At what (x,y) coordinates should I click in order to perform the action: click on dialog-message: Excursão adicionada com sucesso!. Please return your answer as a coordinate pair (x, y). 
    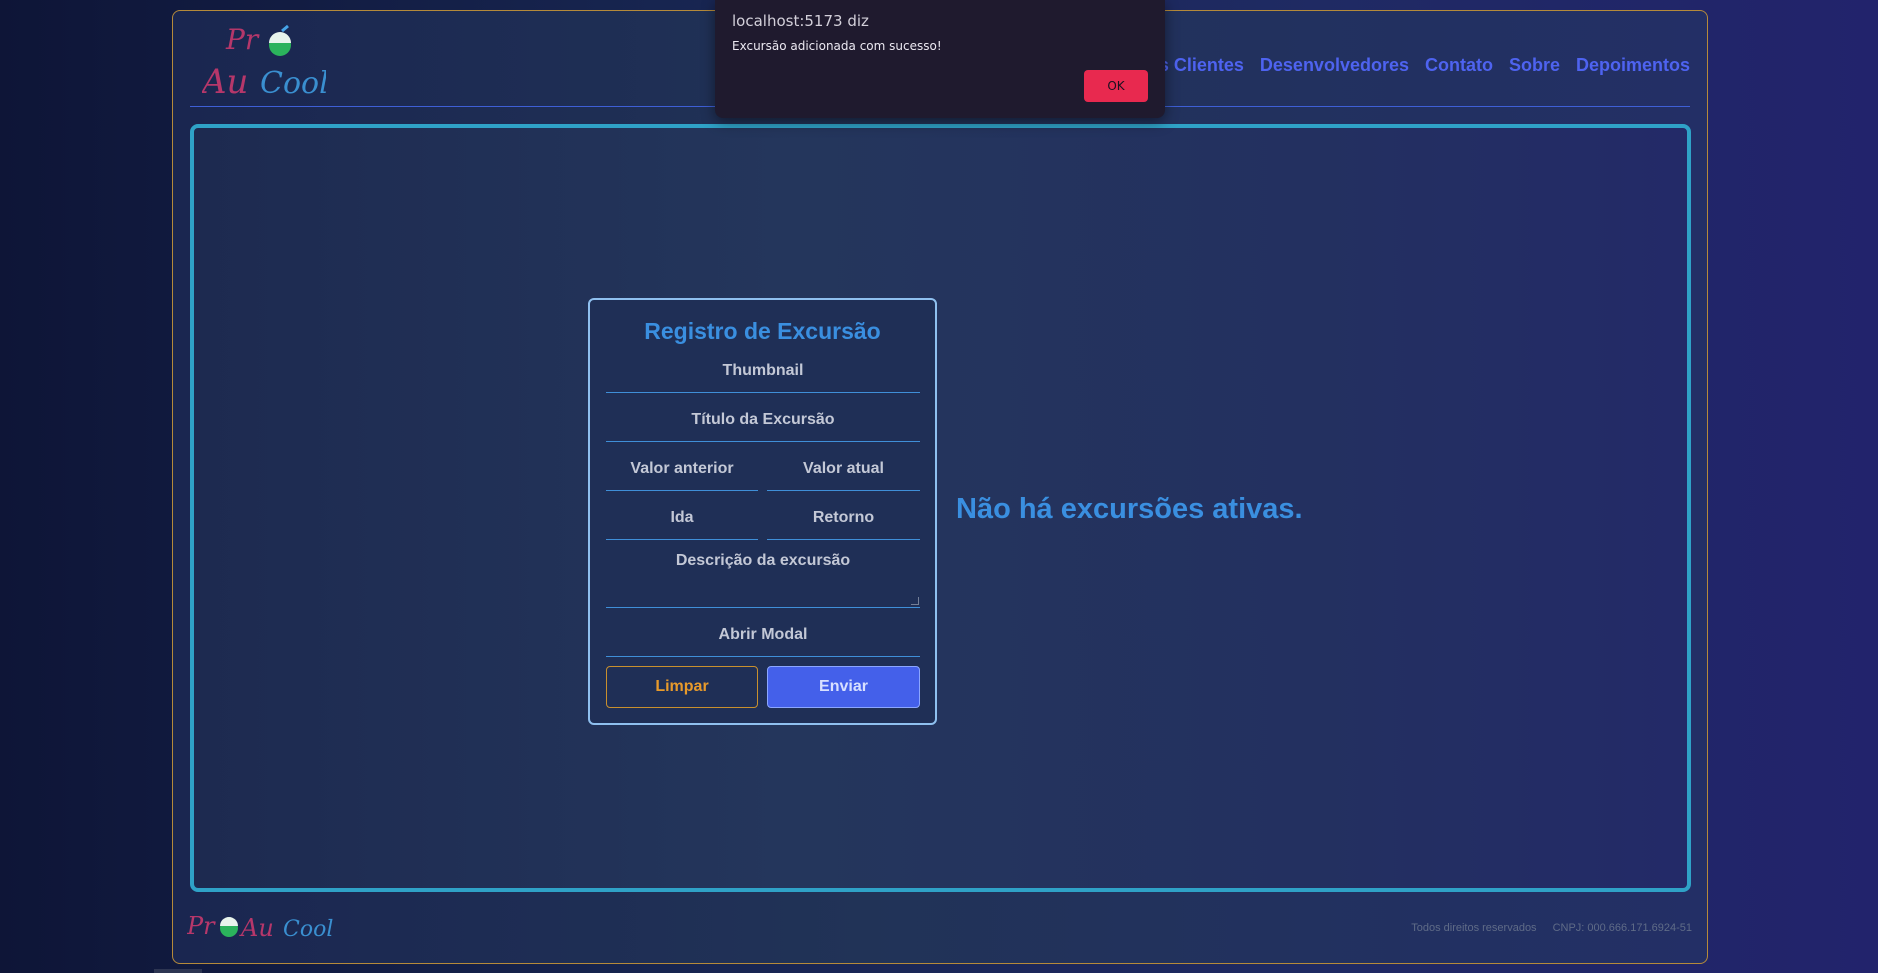
    Looking at the image, I should click on (837, 46).